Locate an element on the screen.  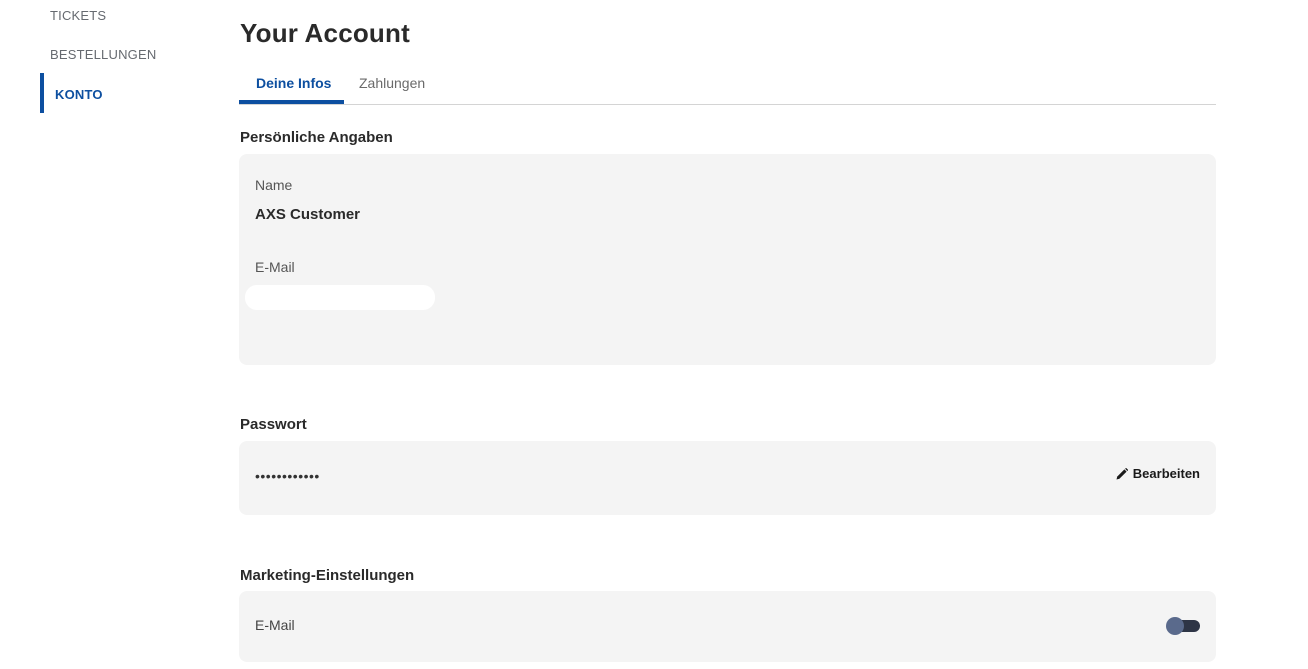
pencil-icon is located at coordinates (1122, 473).